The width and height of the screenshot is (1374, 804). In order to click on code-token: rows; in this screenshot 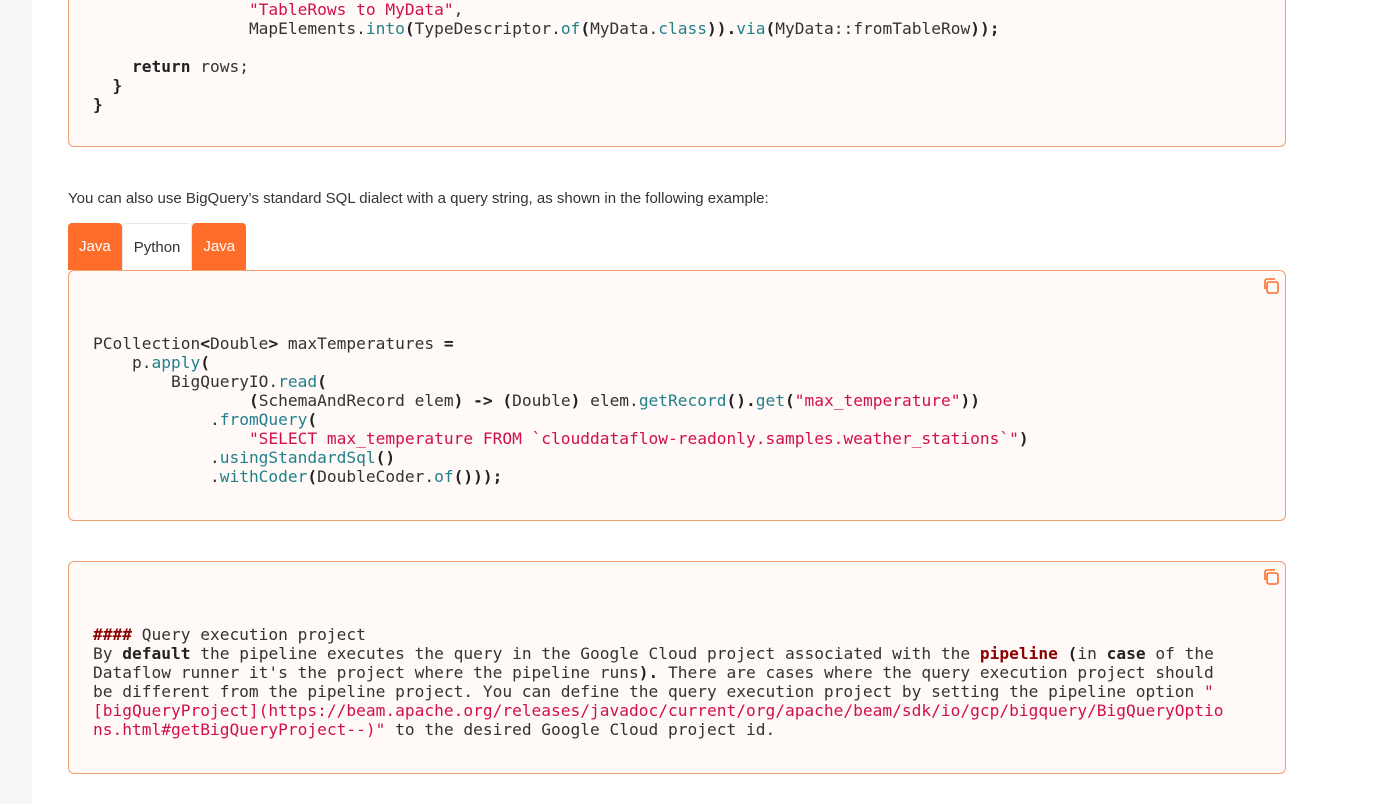, I will do `click(219, 66)`.